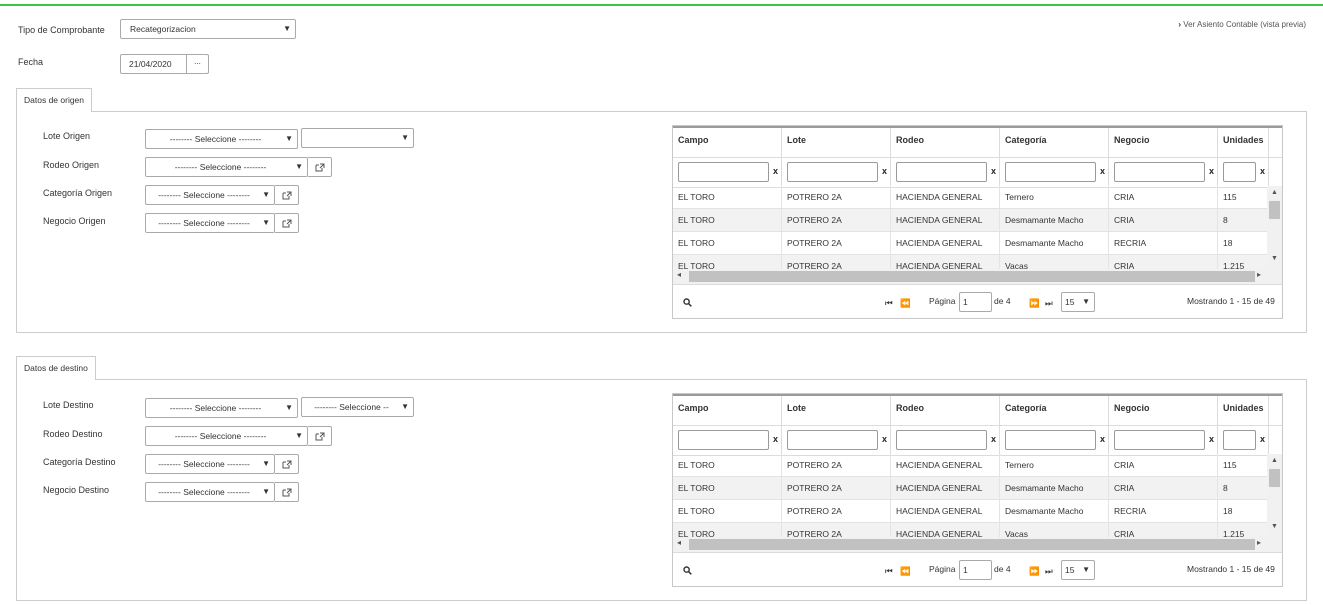 Image resolution: width=1323 pixels, height=605 pixels. Describe the element at coordinates (210, 195) in the screenshot. I see `categoria-origen-select: -------- Seleccione -------- ▼` at that location.